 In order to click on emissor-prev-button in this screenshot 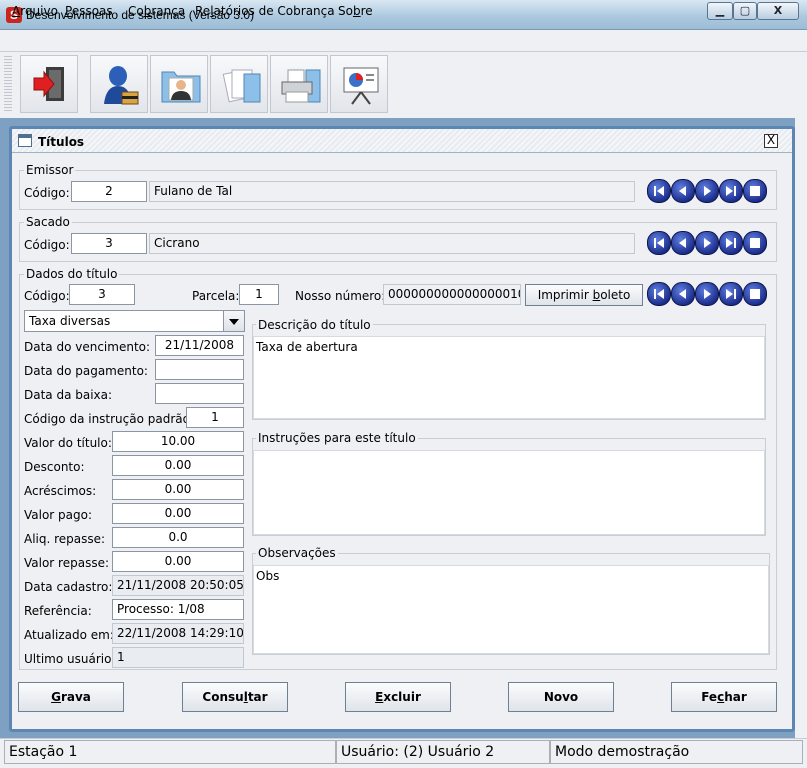, I will do `click(683, 191)`.